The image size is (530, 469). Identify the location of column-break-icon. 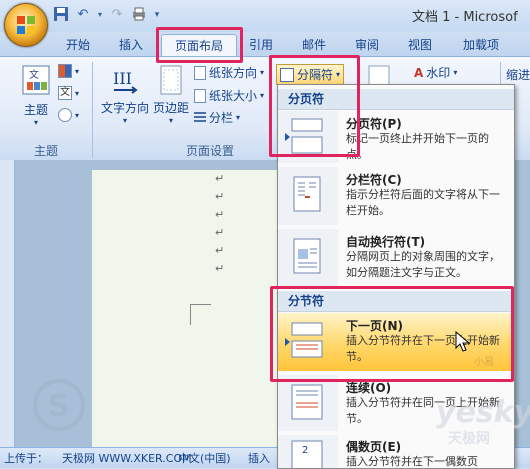
(307, 194).